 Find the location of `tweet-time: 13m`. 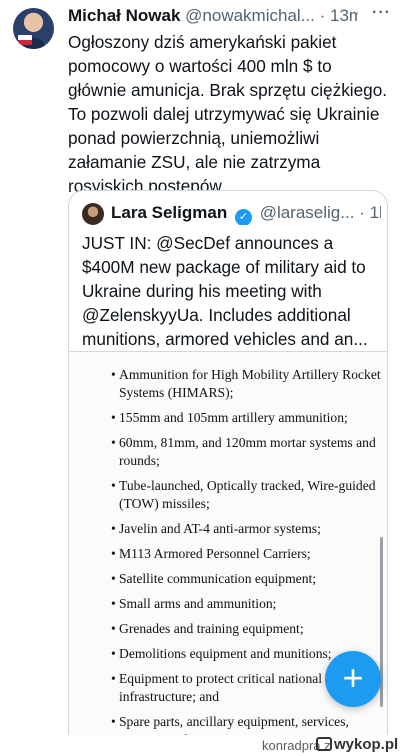

tweet-time: 13m is located at coordinates (344, 15).